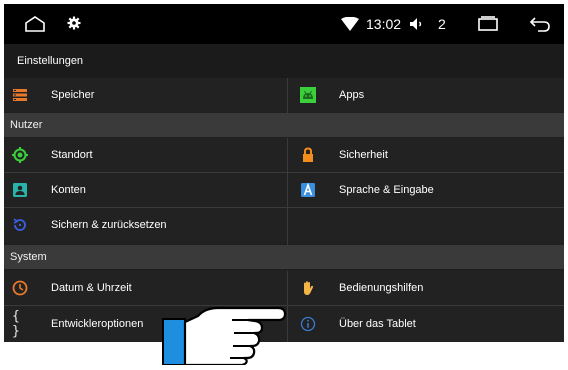 This screenshot has height=370, width=568. What do you see at coordinates (20, 190) in the screenshot?
I see `account-icon` at bounding box center [20, 190].